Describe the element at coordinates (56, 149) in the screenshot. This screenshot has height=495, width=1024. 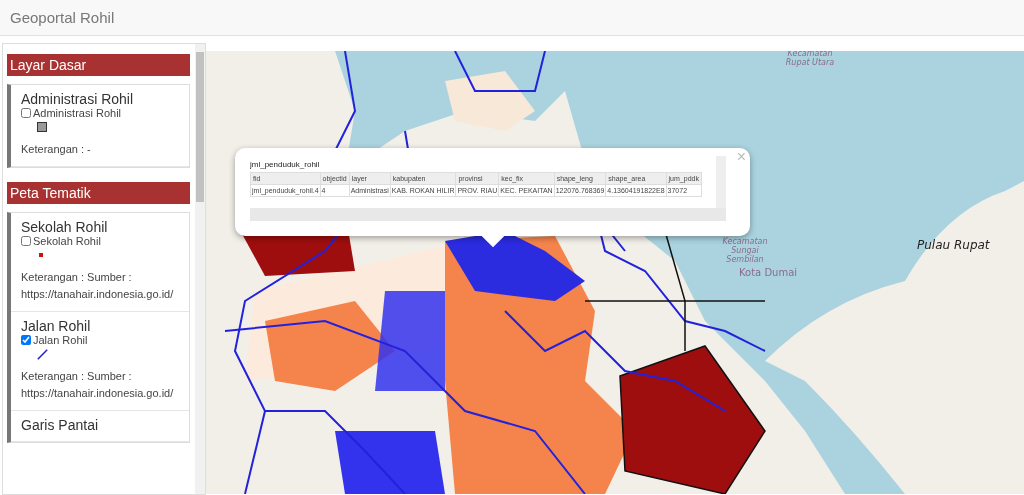
I see `layer-description: Keterangan : -` at that location.